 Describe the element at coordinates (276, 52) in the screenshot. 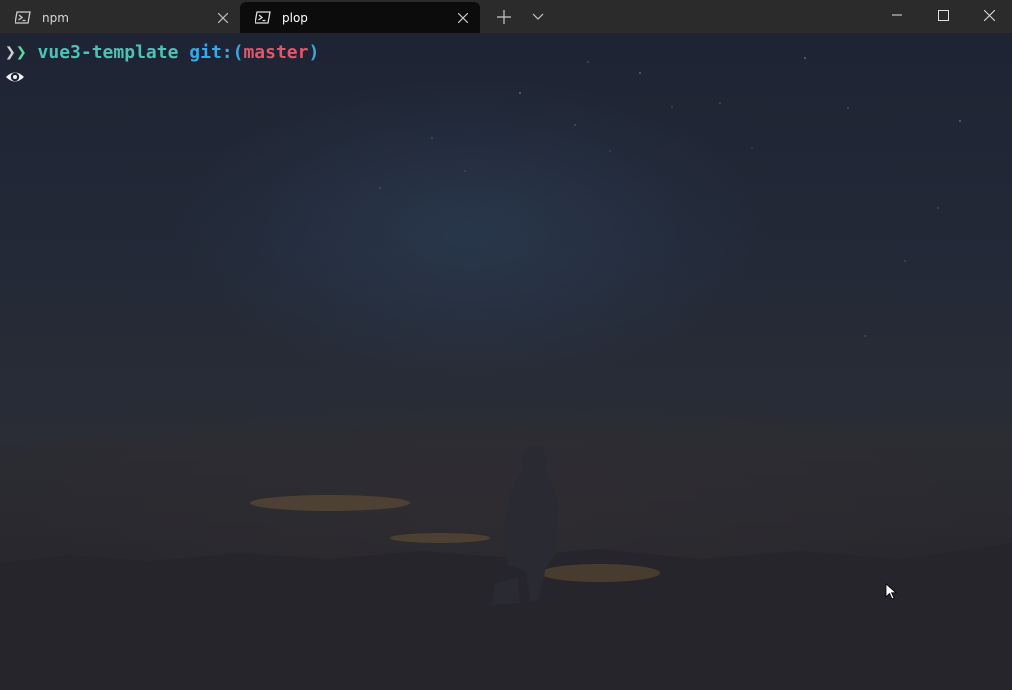

I see `prompt-branch: master` at that location.